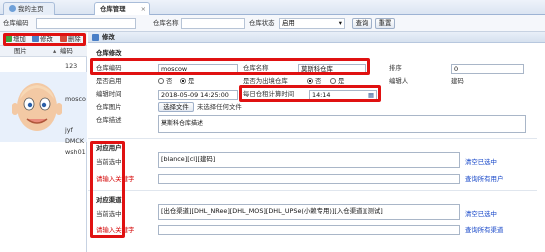 This screenshot has width=545, height=252. I want to click on enabled-yes-label: 是, so click(191, 81).